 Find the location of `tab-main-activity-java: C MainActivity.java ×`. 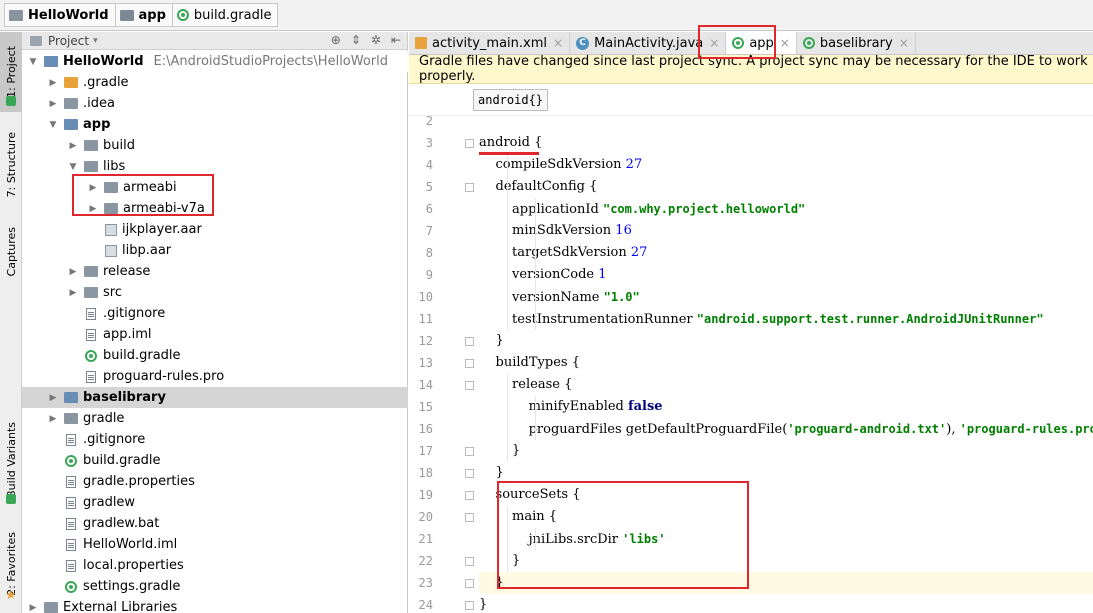

tab-main-activity-java: C MainActivity.java × is located at coordinates (648, 43).